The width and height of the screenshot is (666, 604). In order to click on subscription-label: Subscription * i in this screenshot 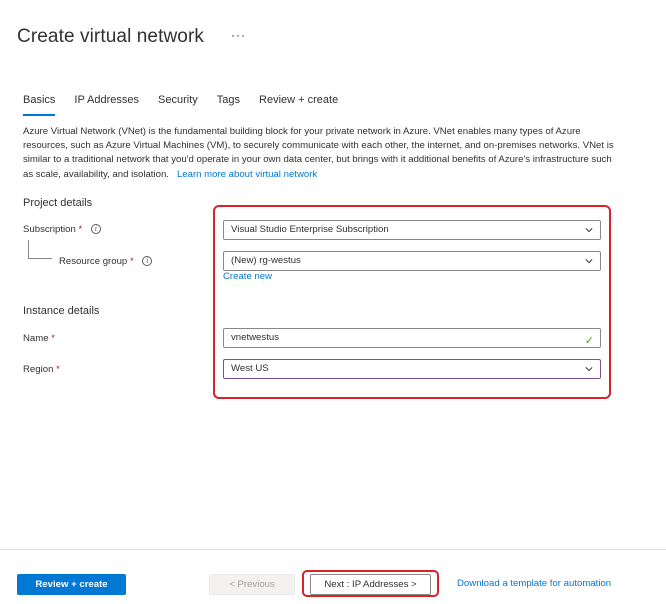, I will do `click(62, 229)`.